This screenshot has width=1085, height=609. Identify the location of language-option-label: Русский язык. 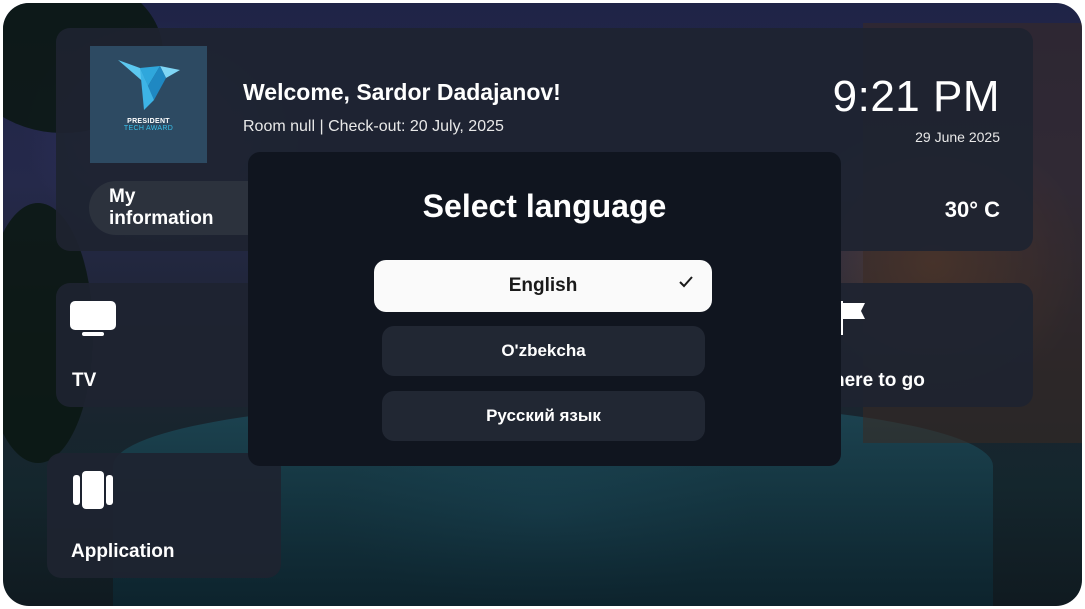
(543, 415).